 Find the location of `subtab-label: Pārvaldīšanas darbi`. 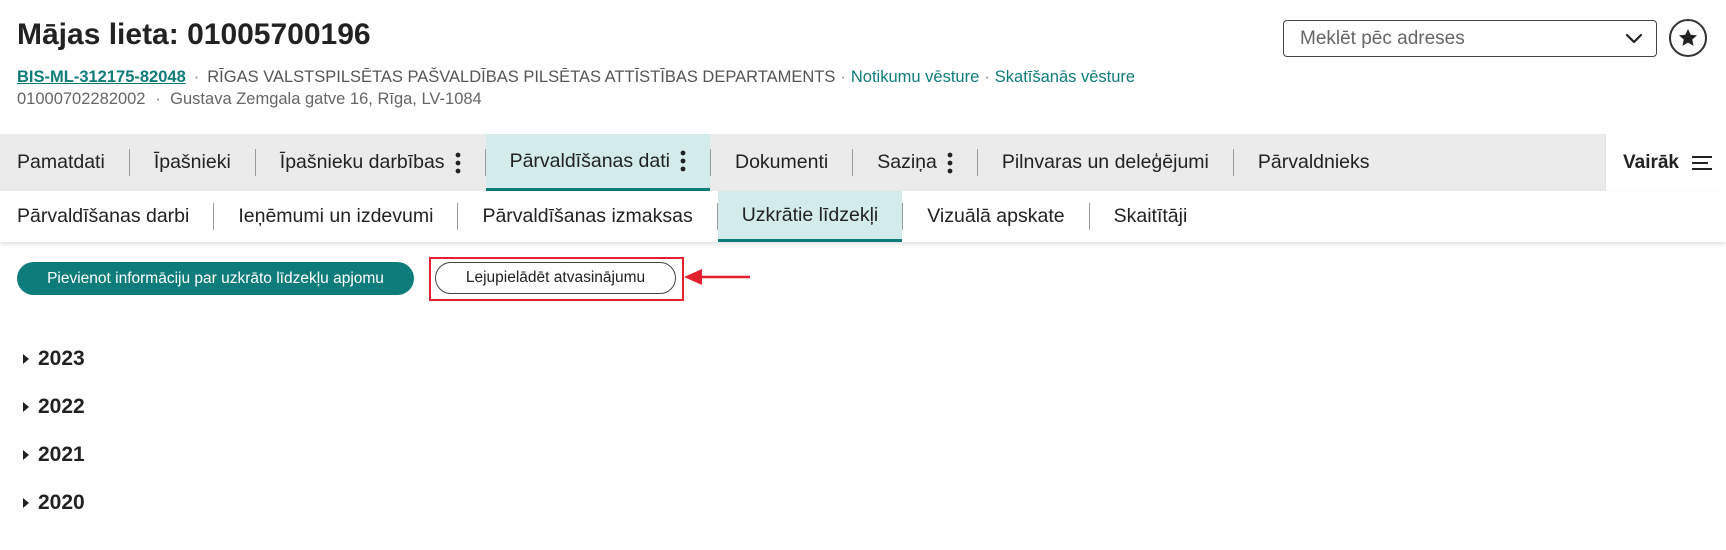

subtab-label: Pārvaldīšanas darbi is located at coordinates (103, 216).